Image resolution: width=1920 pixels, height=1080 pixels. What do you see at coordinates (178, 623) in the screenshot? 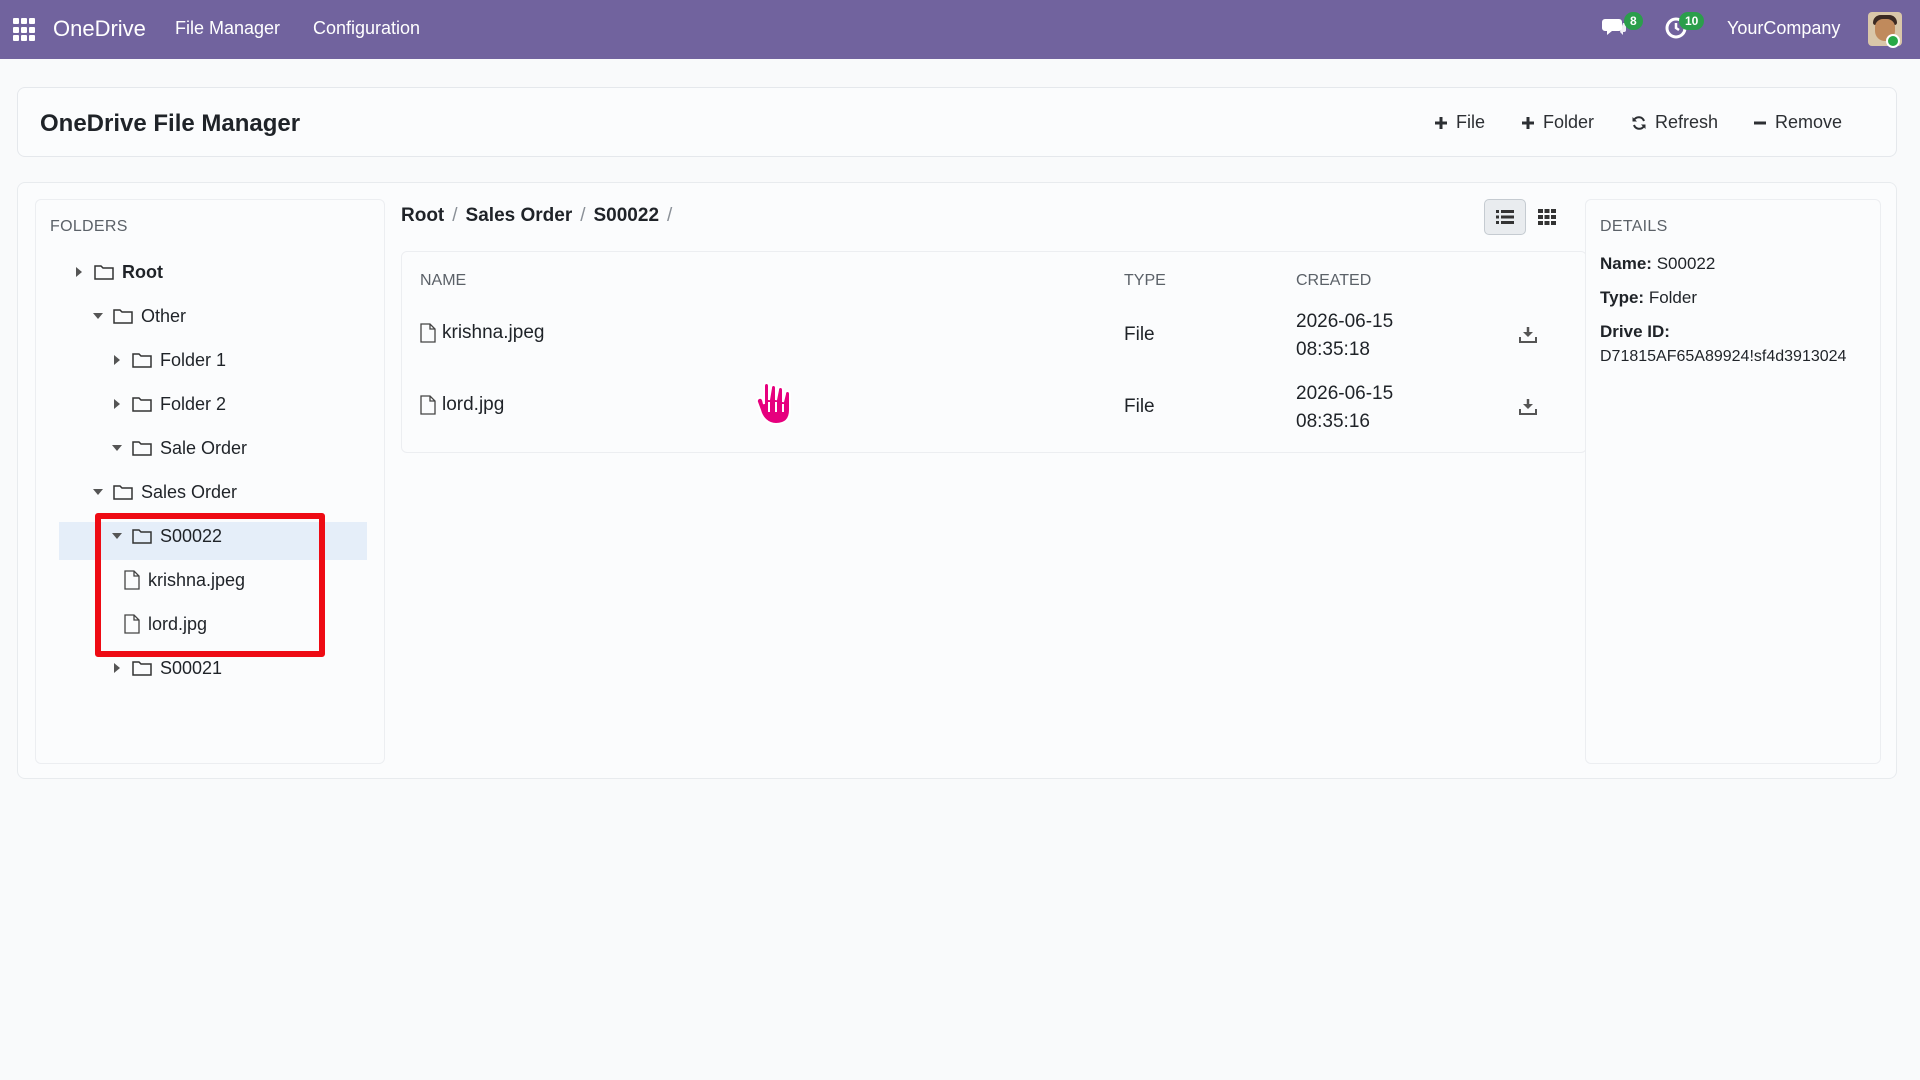
I see `tree-label: lord.jpg` at bounding box center [178, 623].